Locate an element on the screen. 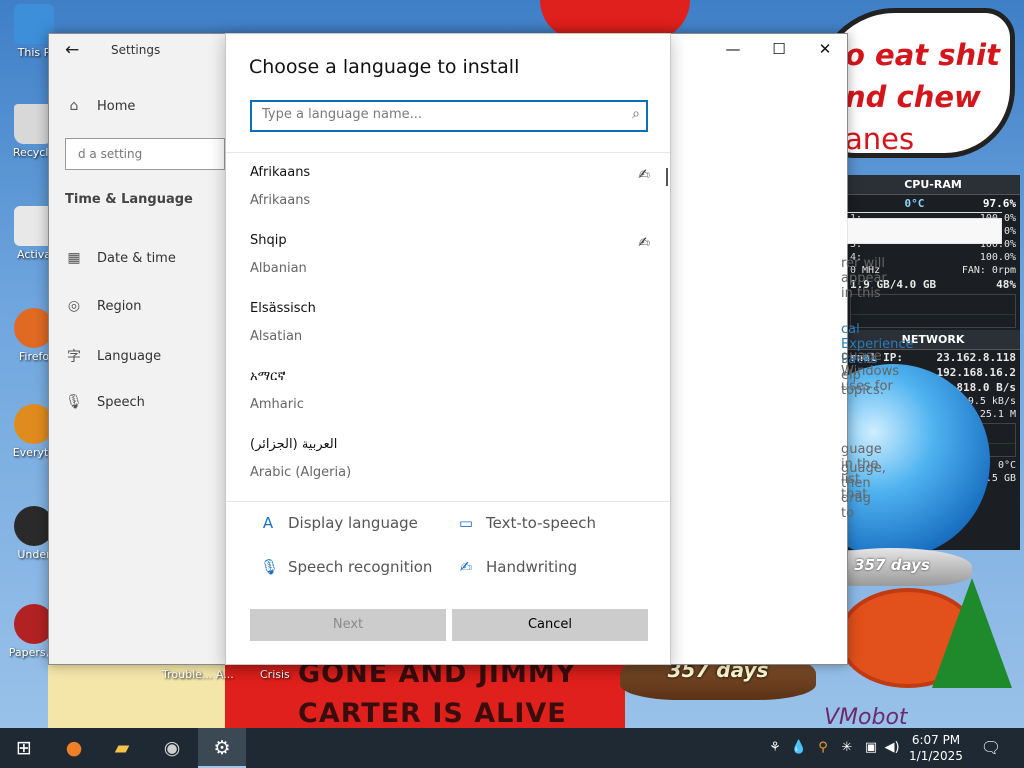 The width and height of the screenshot is (1024, 768). network-monitor-icon: ⚘ is located at coordinates (775, 747).